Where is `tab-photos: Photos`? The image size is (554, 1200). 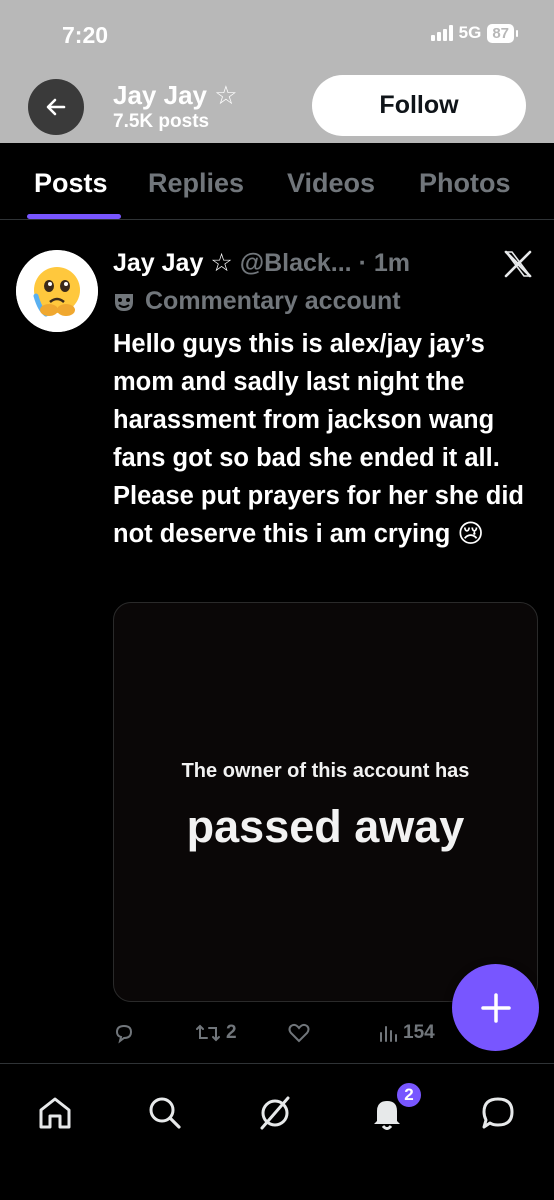
tab-photos: Photos is located at coordinates (465, 183).